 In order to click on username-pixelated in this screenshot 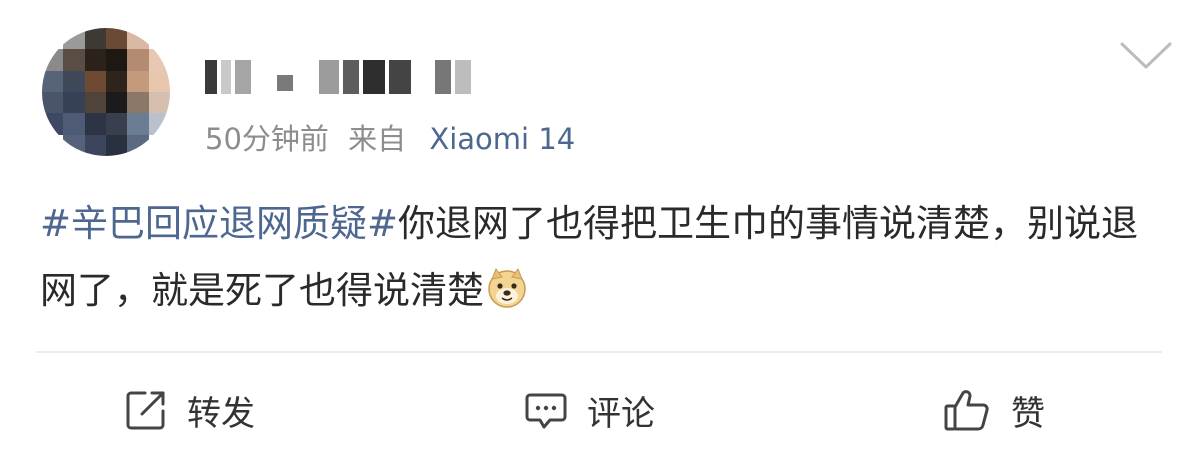, I will do `click(338, 77)`.